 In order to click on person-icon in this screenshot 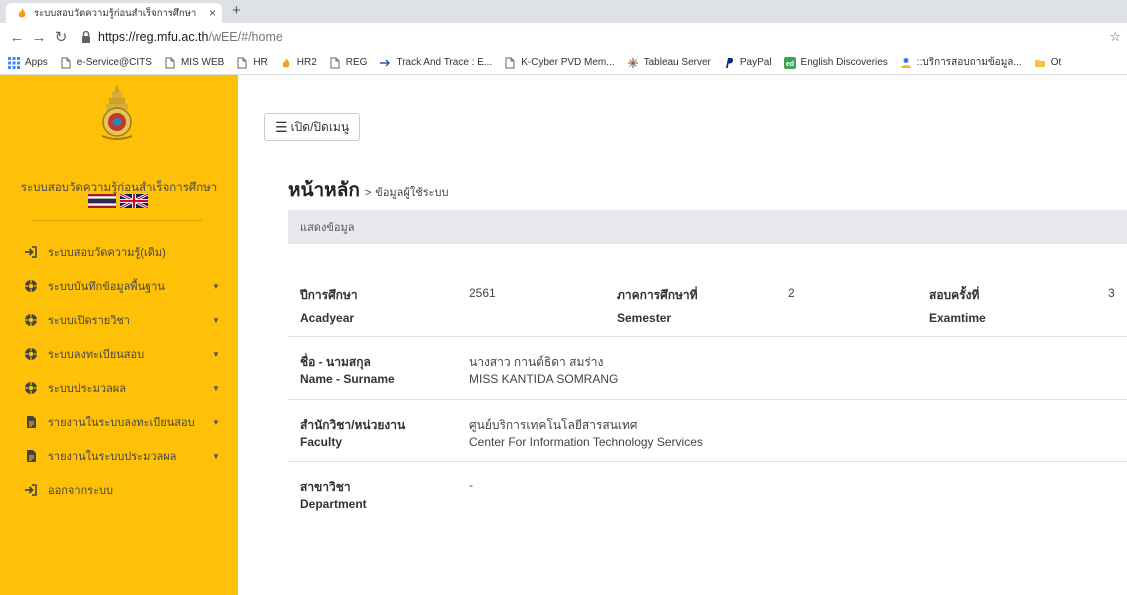, I will do `click(906, 63)`.